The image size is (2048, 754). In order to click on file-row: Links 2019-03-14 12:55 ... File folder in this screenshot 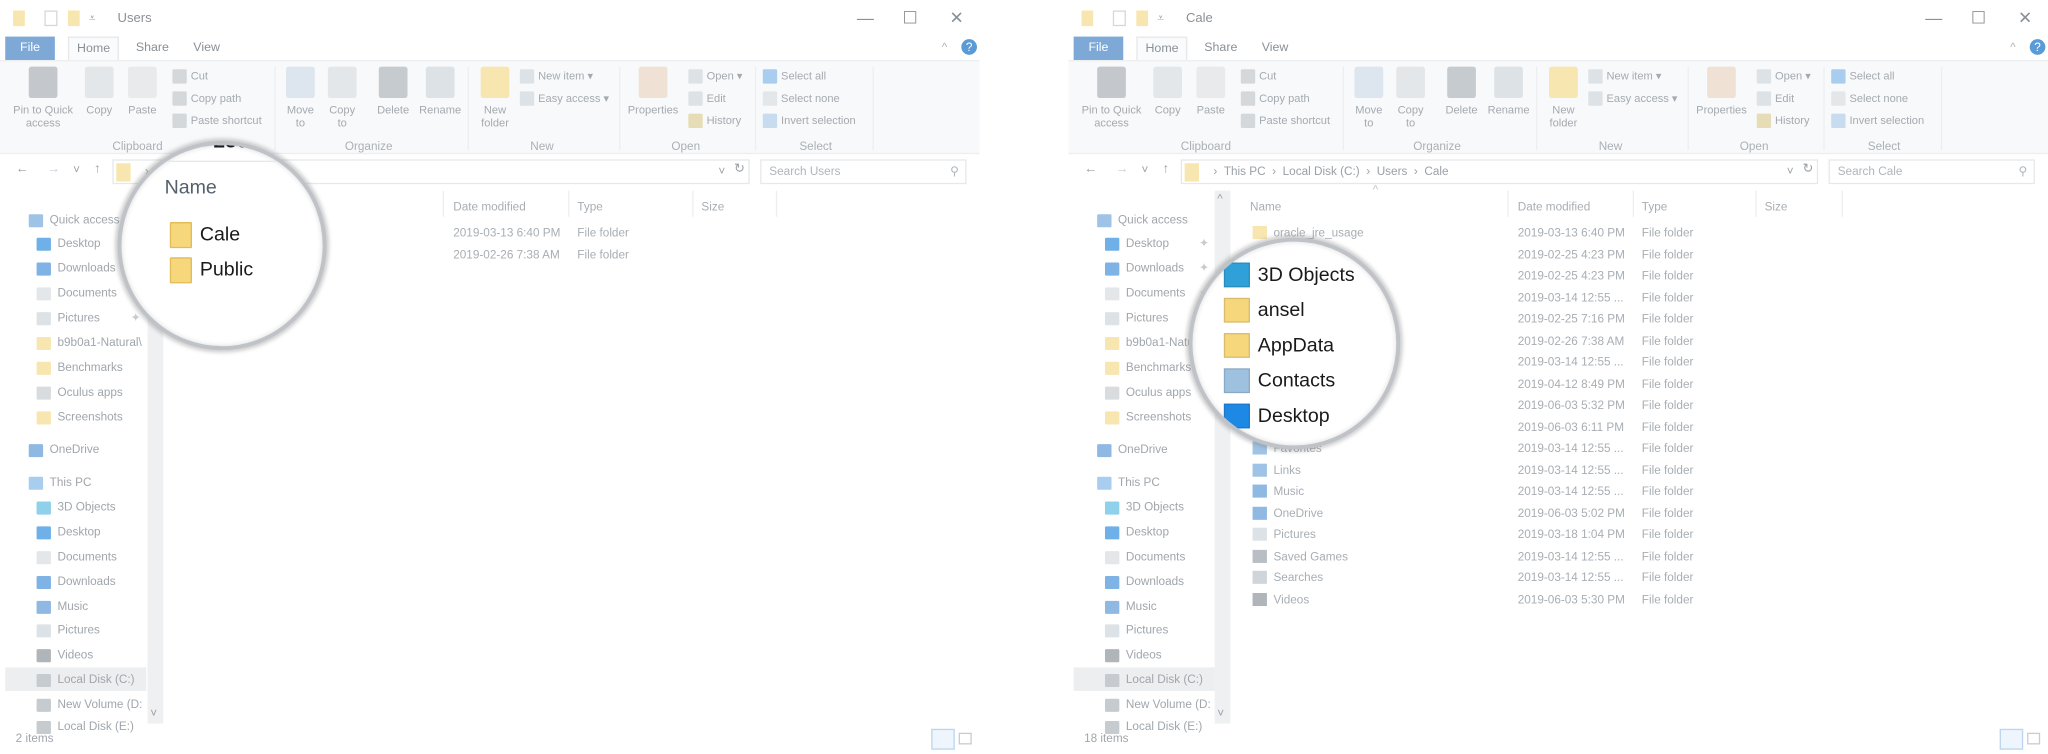, I will do `click(1557, 469)`.